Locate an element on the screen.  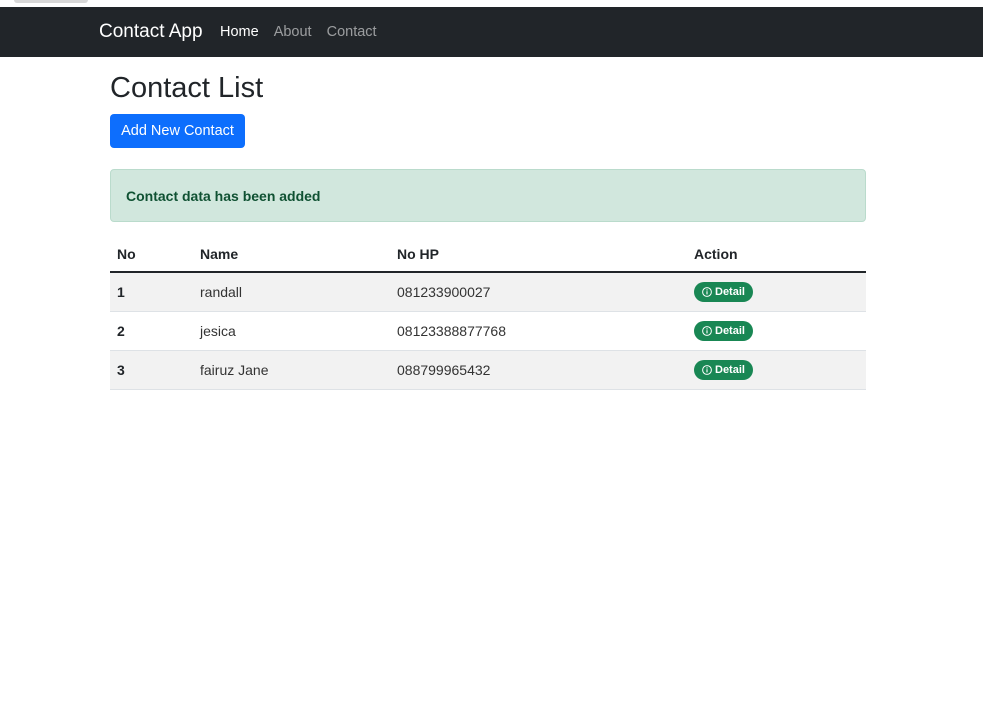
table-header-row: No Name No HP Action is located at coordinates (488, 254).